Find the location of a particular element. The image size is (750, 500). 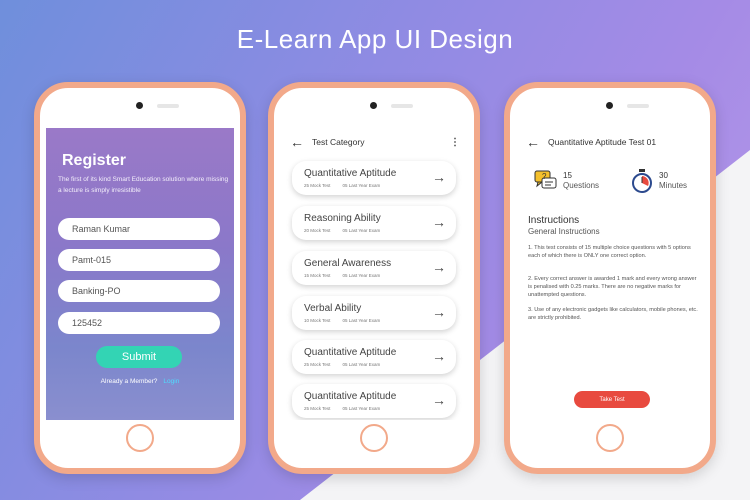

take-test-button: Take Test is located at coordinates (612, 399).